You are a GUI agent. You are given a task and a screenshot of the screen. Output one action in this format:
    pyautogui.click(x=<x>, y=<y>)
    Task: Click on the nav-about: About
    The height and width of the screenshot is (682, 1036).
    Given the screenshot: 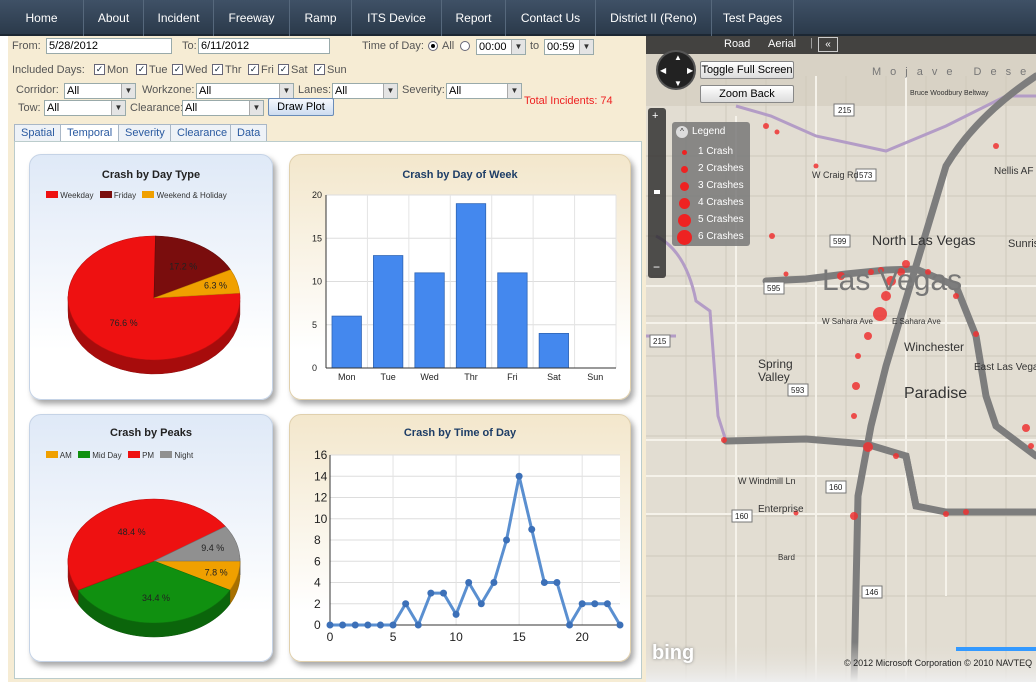 What is the action you would take?
    pyautogui.click(x=114, y=18)
    